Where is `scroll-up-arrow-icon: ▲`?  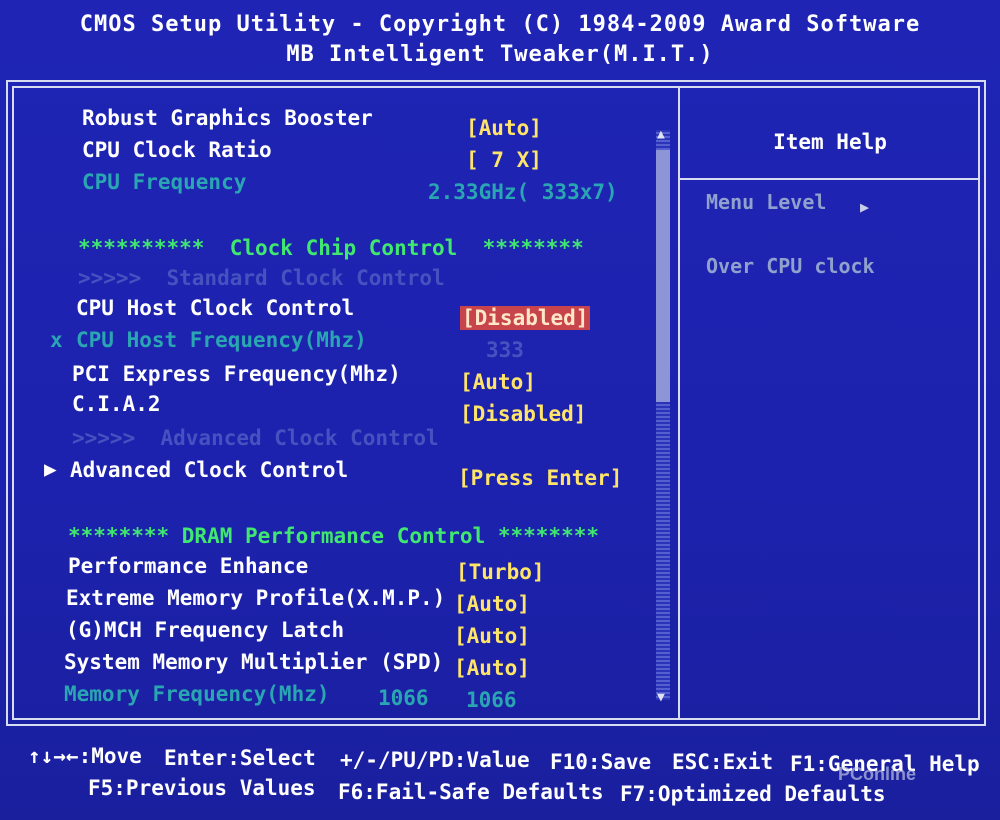 scroll-up-arrow-icon: ▲ is located at coordinates (661, 134).